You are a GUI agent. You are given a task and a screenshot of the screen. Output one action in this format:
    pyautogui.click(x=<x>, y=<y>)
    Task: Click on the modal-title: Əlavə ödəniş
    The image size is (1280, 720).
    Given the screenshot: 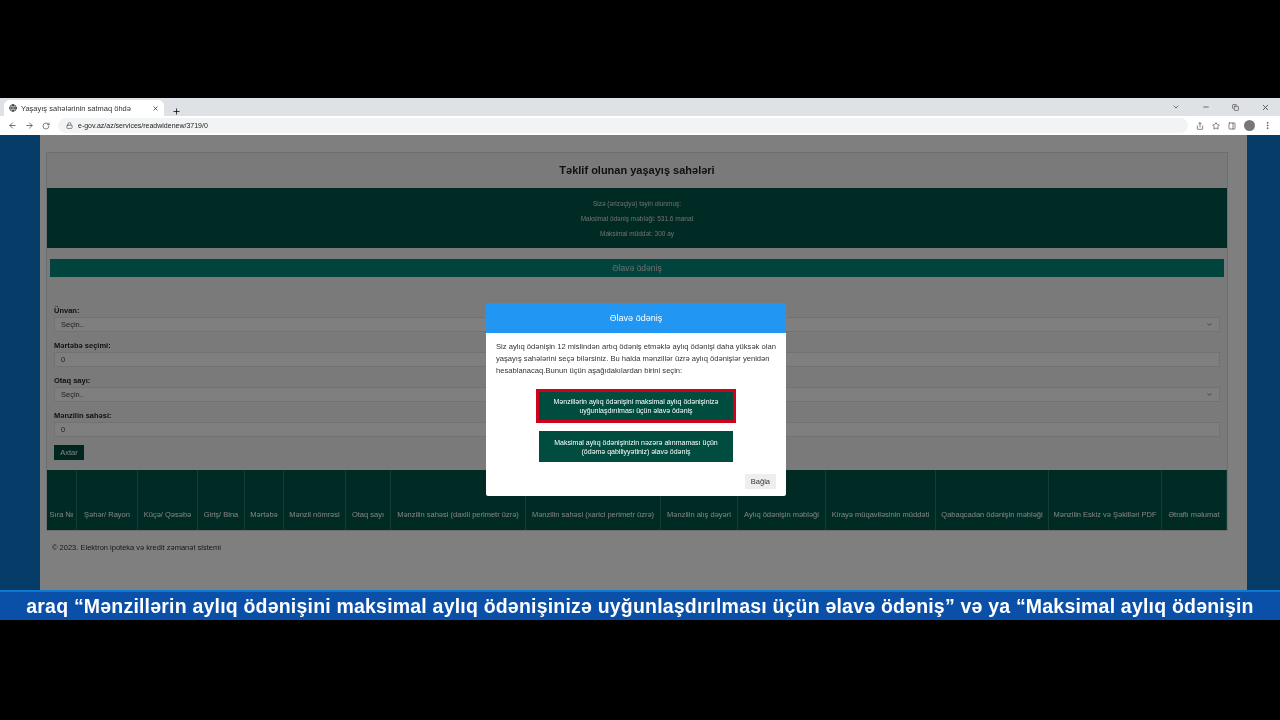 What is the action you would take?
    pyautogui.click(x=636, y=318)
    